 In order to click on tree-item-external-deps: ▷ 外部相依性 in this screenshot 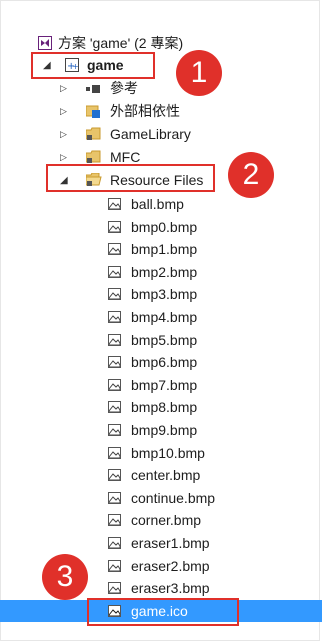, I will do `click(161, 111)`.